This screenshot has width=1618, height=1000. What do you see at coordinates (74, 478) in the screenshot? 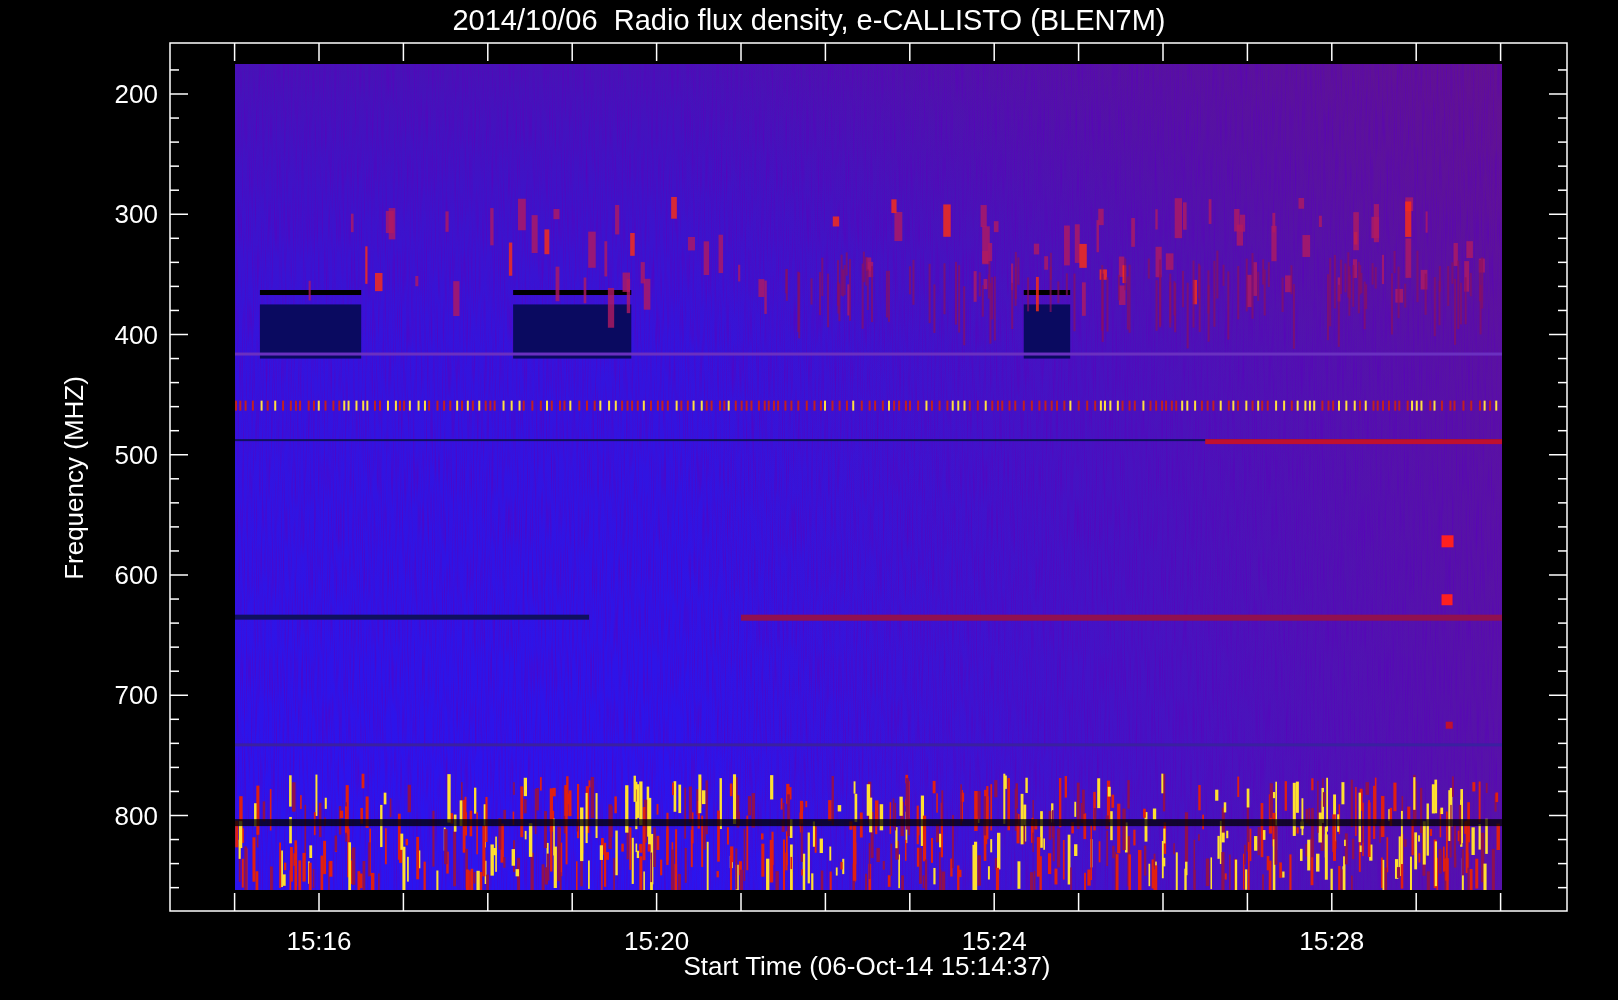
I see `y-axis-label: Frequency (MHZ)` at bounding box center [74, 478].